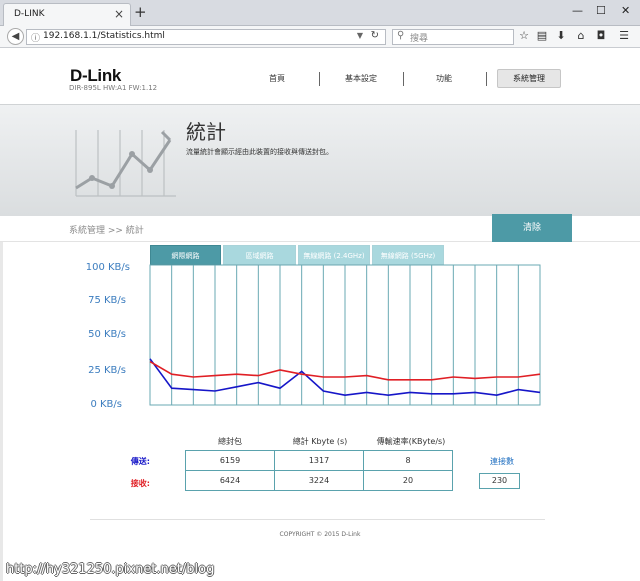 Image resolution: width=640 pixels, height=581 pixels. Describe the element at coordinates (230, 441) in the screenshot. I see `header-packets: 總封包` at that location.